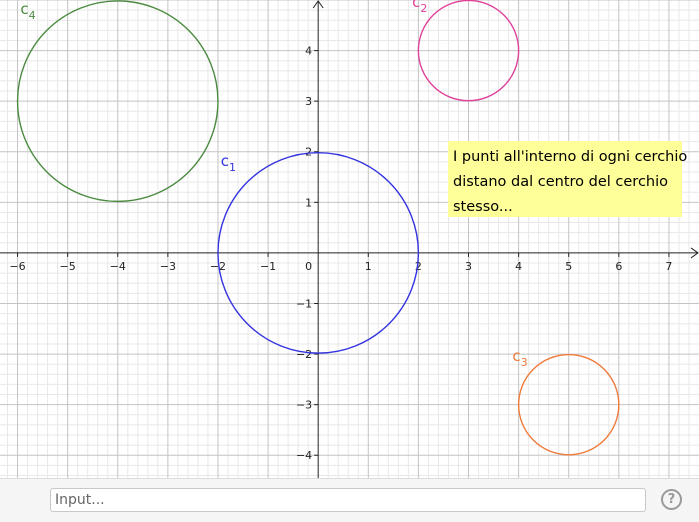 This screenshot has width=699, height=522. Describe the element at coordinates (228, 163) in the screenshot. I see `label-c1: c1` at that location.